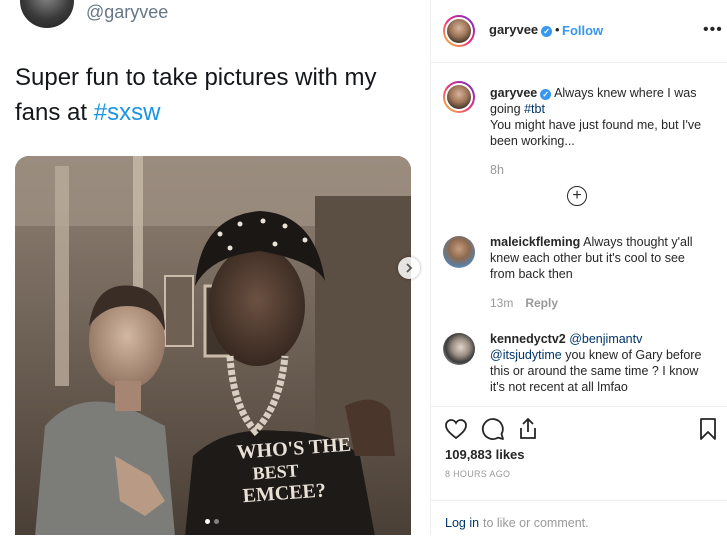 Image resolution: width=727 pixels, height=537 pixels. I want to click on header-username: garyvee ✓, so click(521, 29).